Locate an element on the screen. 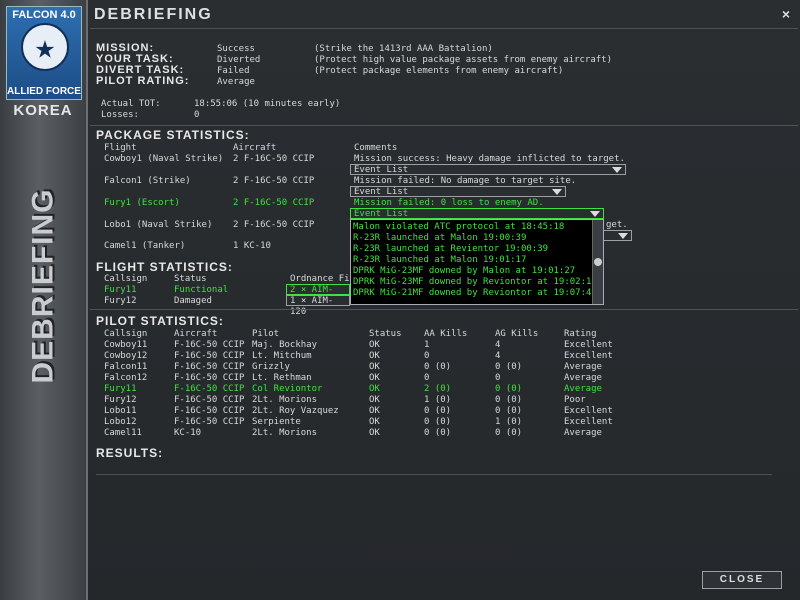 The height and width of the screenshot is (600, 800). event-item: R-23R launched at Revientor 19:00:39 is located at coordinates (450, 249).